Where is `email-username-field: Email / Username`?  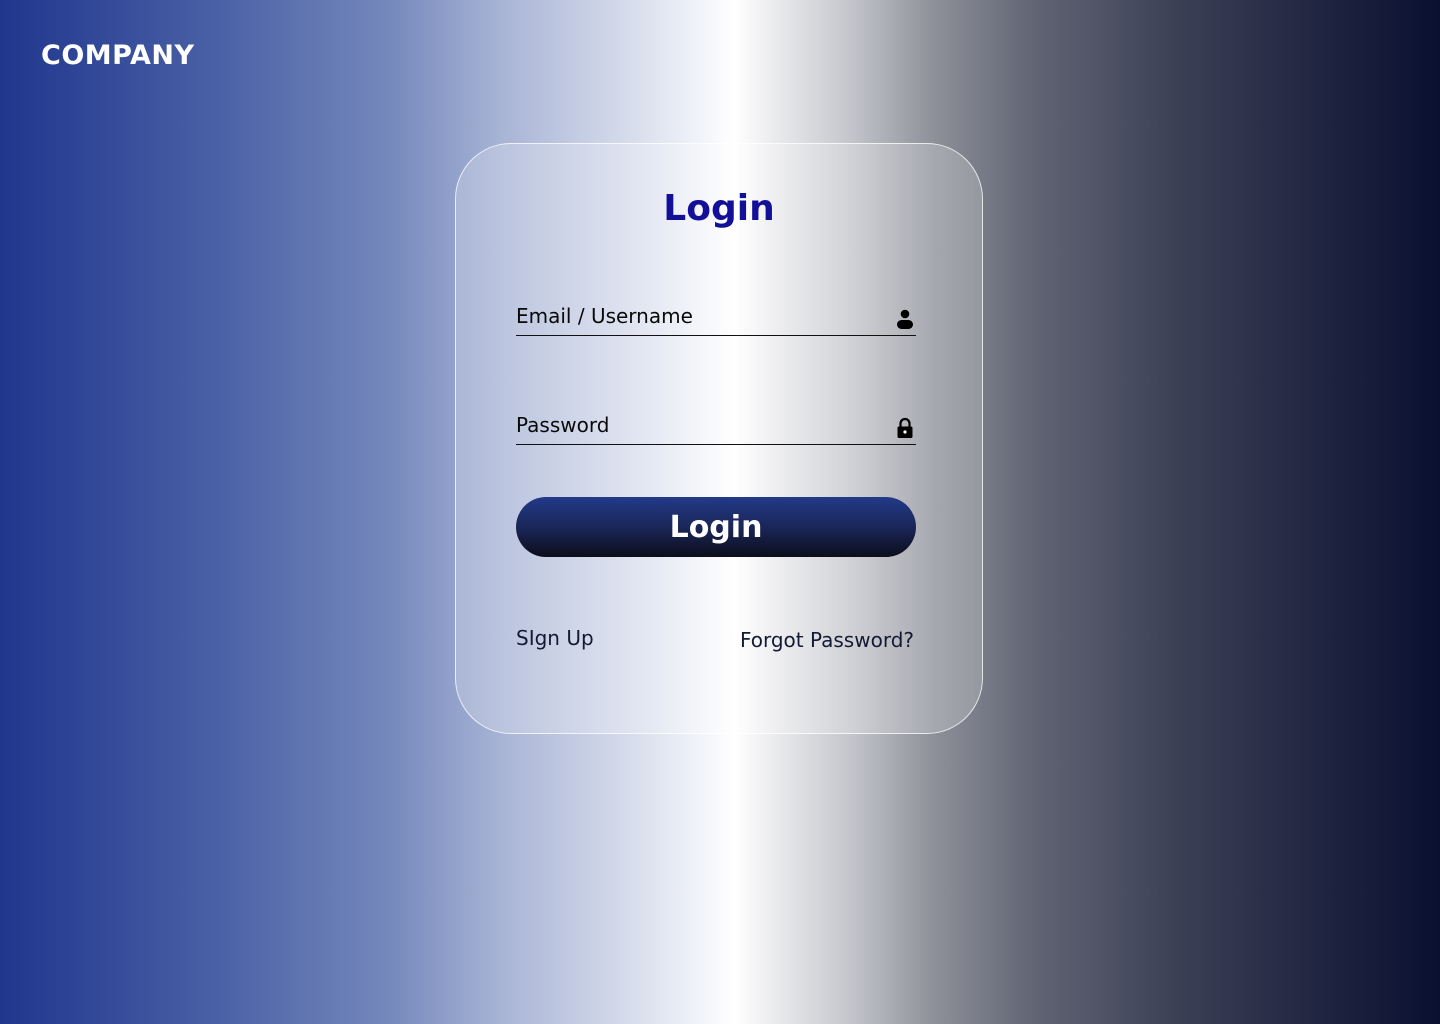 email-username-field: Email / Username is located at coordinates (716, 317).